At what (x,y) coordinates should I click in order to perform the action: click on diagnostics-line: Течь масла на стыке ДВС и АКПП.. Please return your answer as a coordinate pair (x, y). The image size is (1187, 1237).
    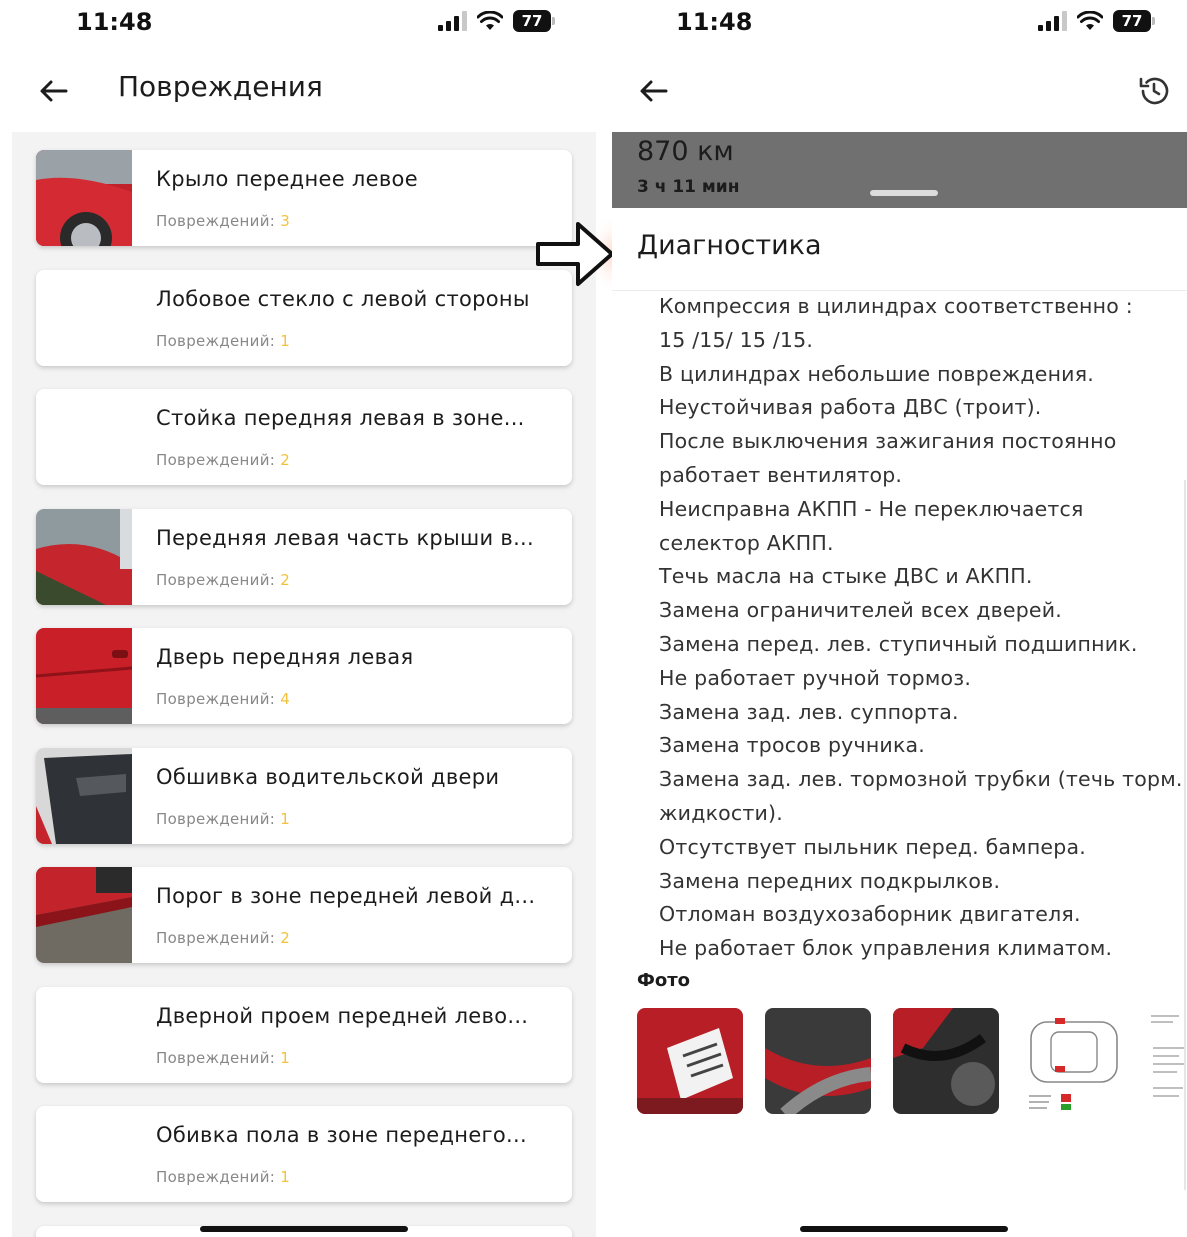
    Looking at the image, I should click on (846, 576).